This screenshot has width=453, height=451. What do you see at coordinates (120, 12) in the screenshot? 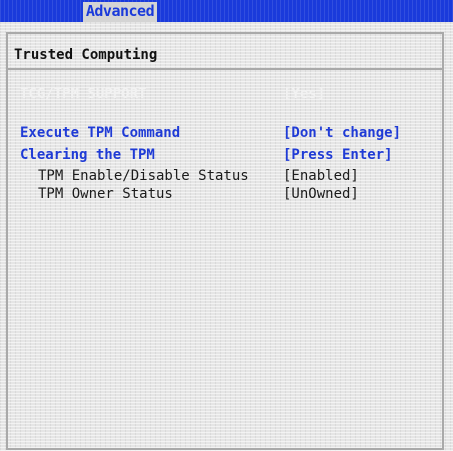
I see `tab-advanced: Advanced` at bounding box center [120, 12].